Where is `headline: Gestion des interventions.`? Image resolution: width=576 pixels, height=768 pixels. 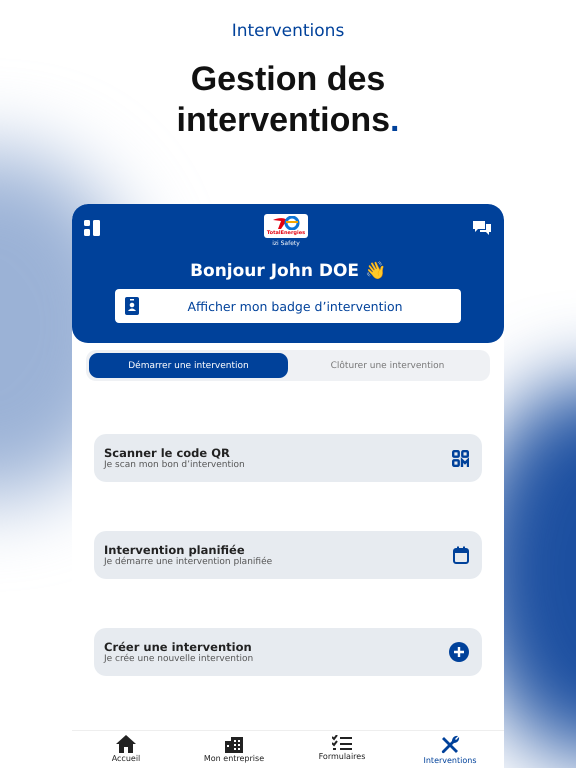
headline: Gestion des interventions. is located at coordinates (288, 100).